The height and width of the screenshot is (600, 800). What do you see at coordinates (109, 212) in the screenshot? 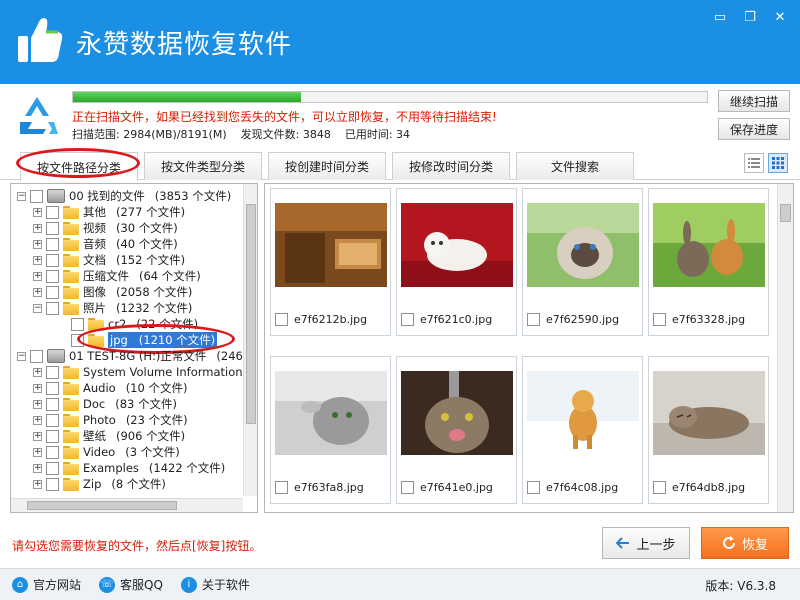
I see `tree-item: + 其他 (277 个文件)` at bounding box center [109, 212].